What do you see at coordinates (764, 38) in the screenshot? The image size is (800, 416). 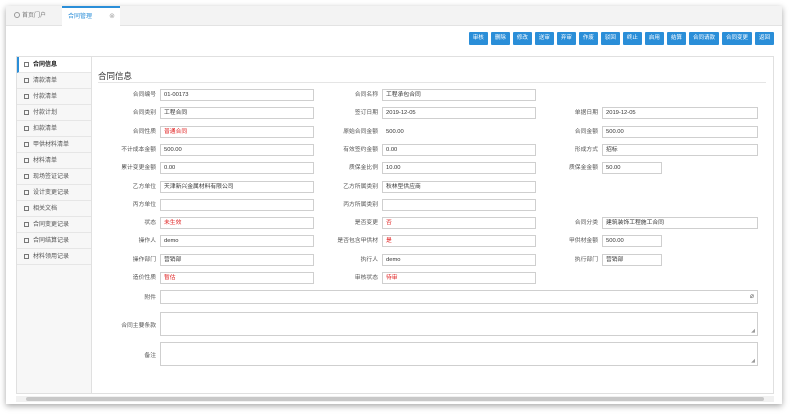 I see `back-button: 返回` at bounding box center [764, 38].